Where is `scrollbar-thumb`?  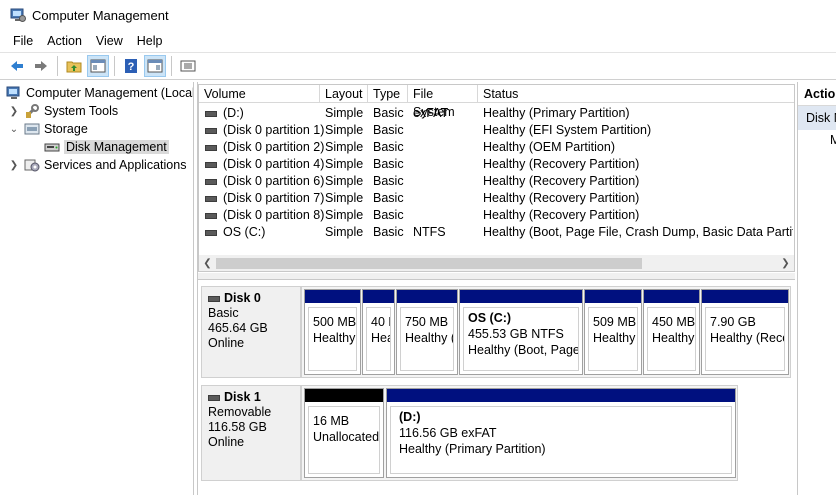
scrollbar-thumb is located at coordinates (429, 263).